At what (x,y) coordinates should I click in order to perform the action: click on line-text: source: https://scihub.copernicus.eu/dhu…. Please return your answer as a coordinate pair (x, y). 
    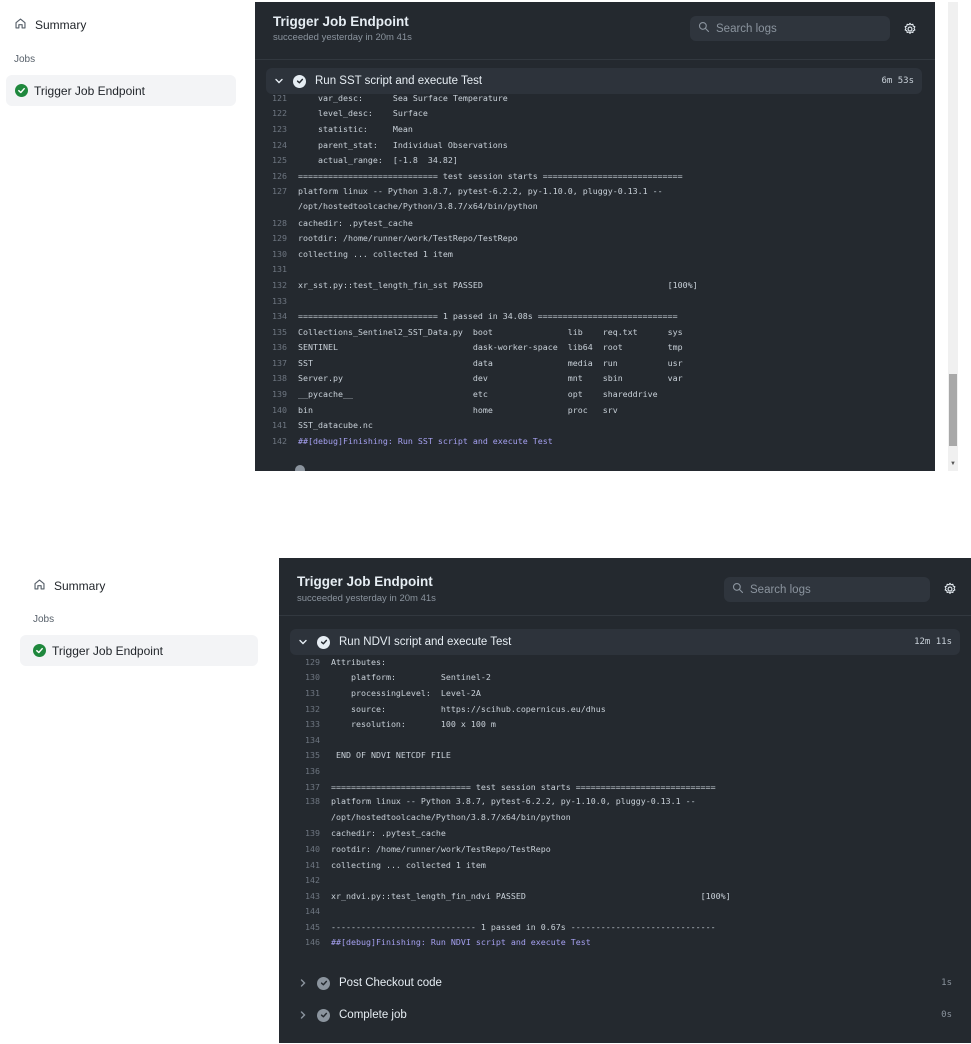
    Looking at the image, I should click on (468, 708).